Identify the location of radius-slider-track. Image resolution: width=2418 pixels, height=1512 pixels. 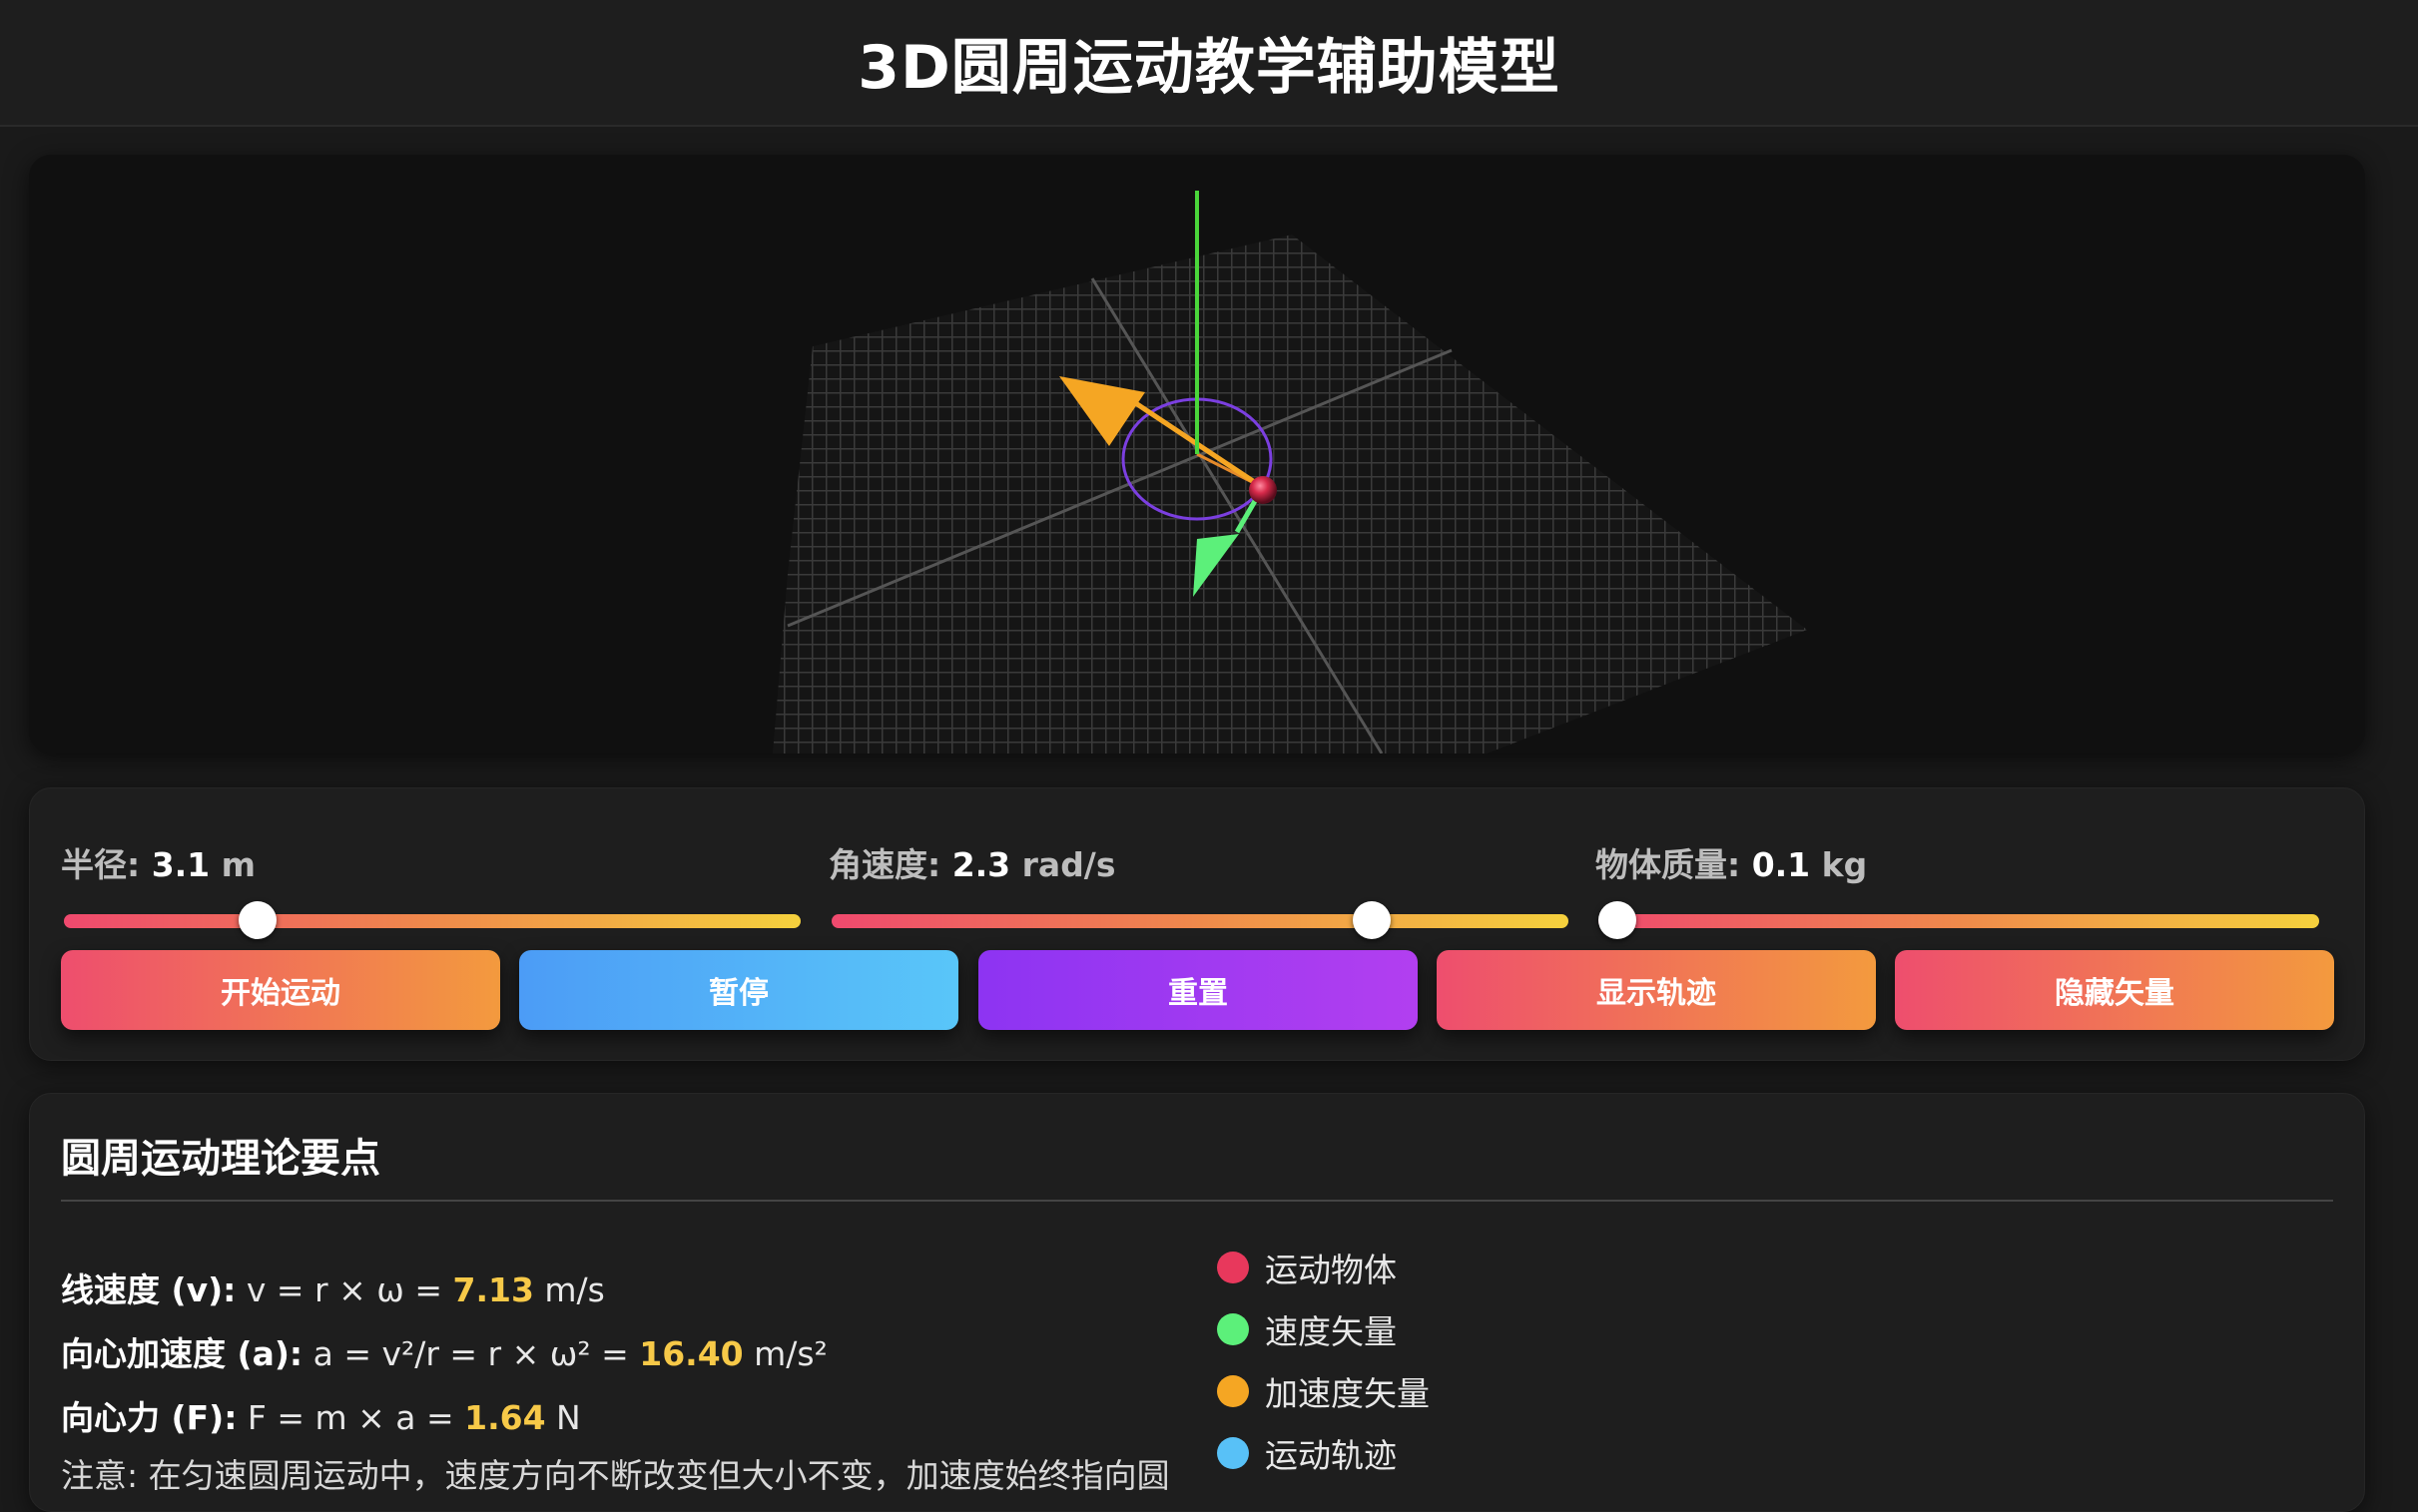
(432, 921).